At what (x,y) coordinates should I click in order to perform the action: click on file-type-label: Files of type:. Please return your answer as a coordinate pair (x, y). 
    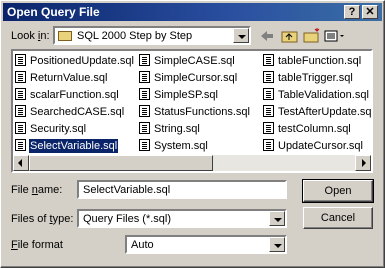
    Looking at the image, I should click on (42, 219).